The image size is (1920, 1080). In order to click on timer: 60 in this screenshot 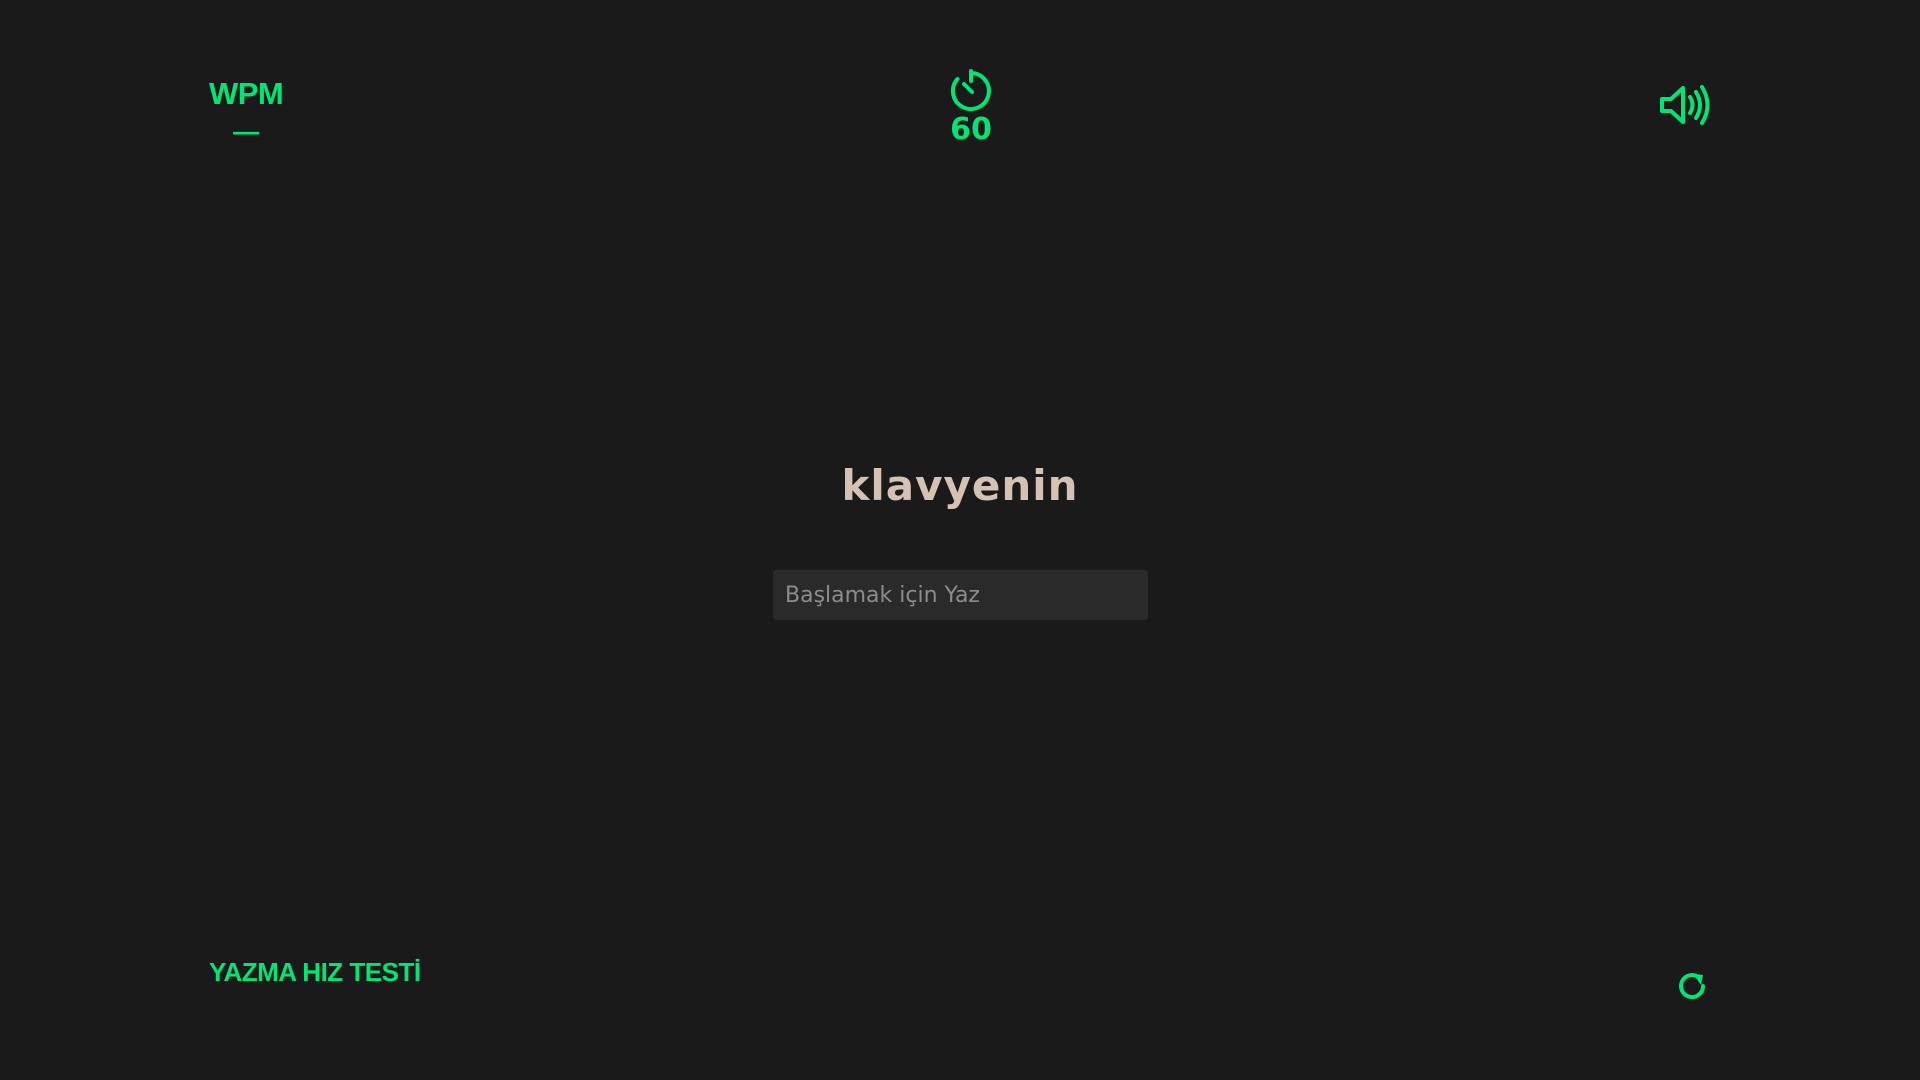, I will do `click(971, 107)`.